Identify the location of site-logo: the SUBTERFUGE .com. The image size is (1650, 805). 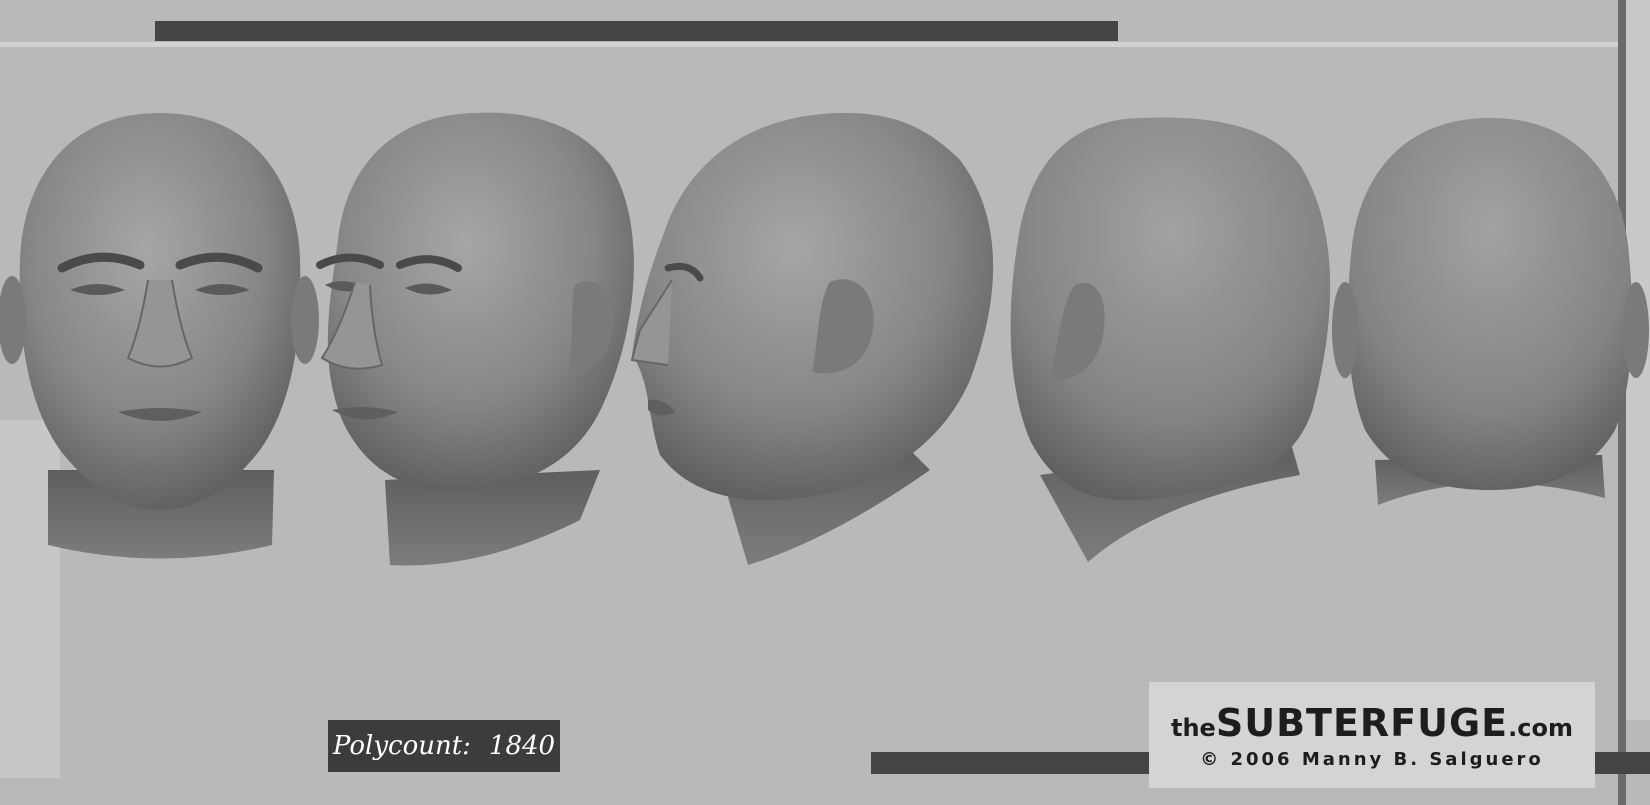
(1372, 723).